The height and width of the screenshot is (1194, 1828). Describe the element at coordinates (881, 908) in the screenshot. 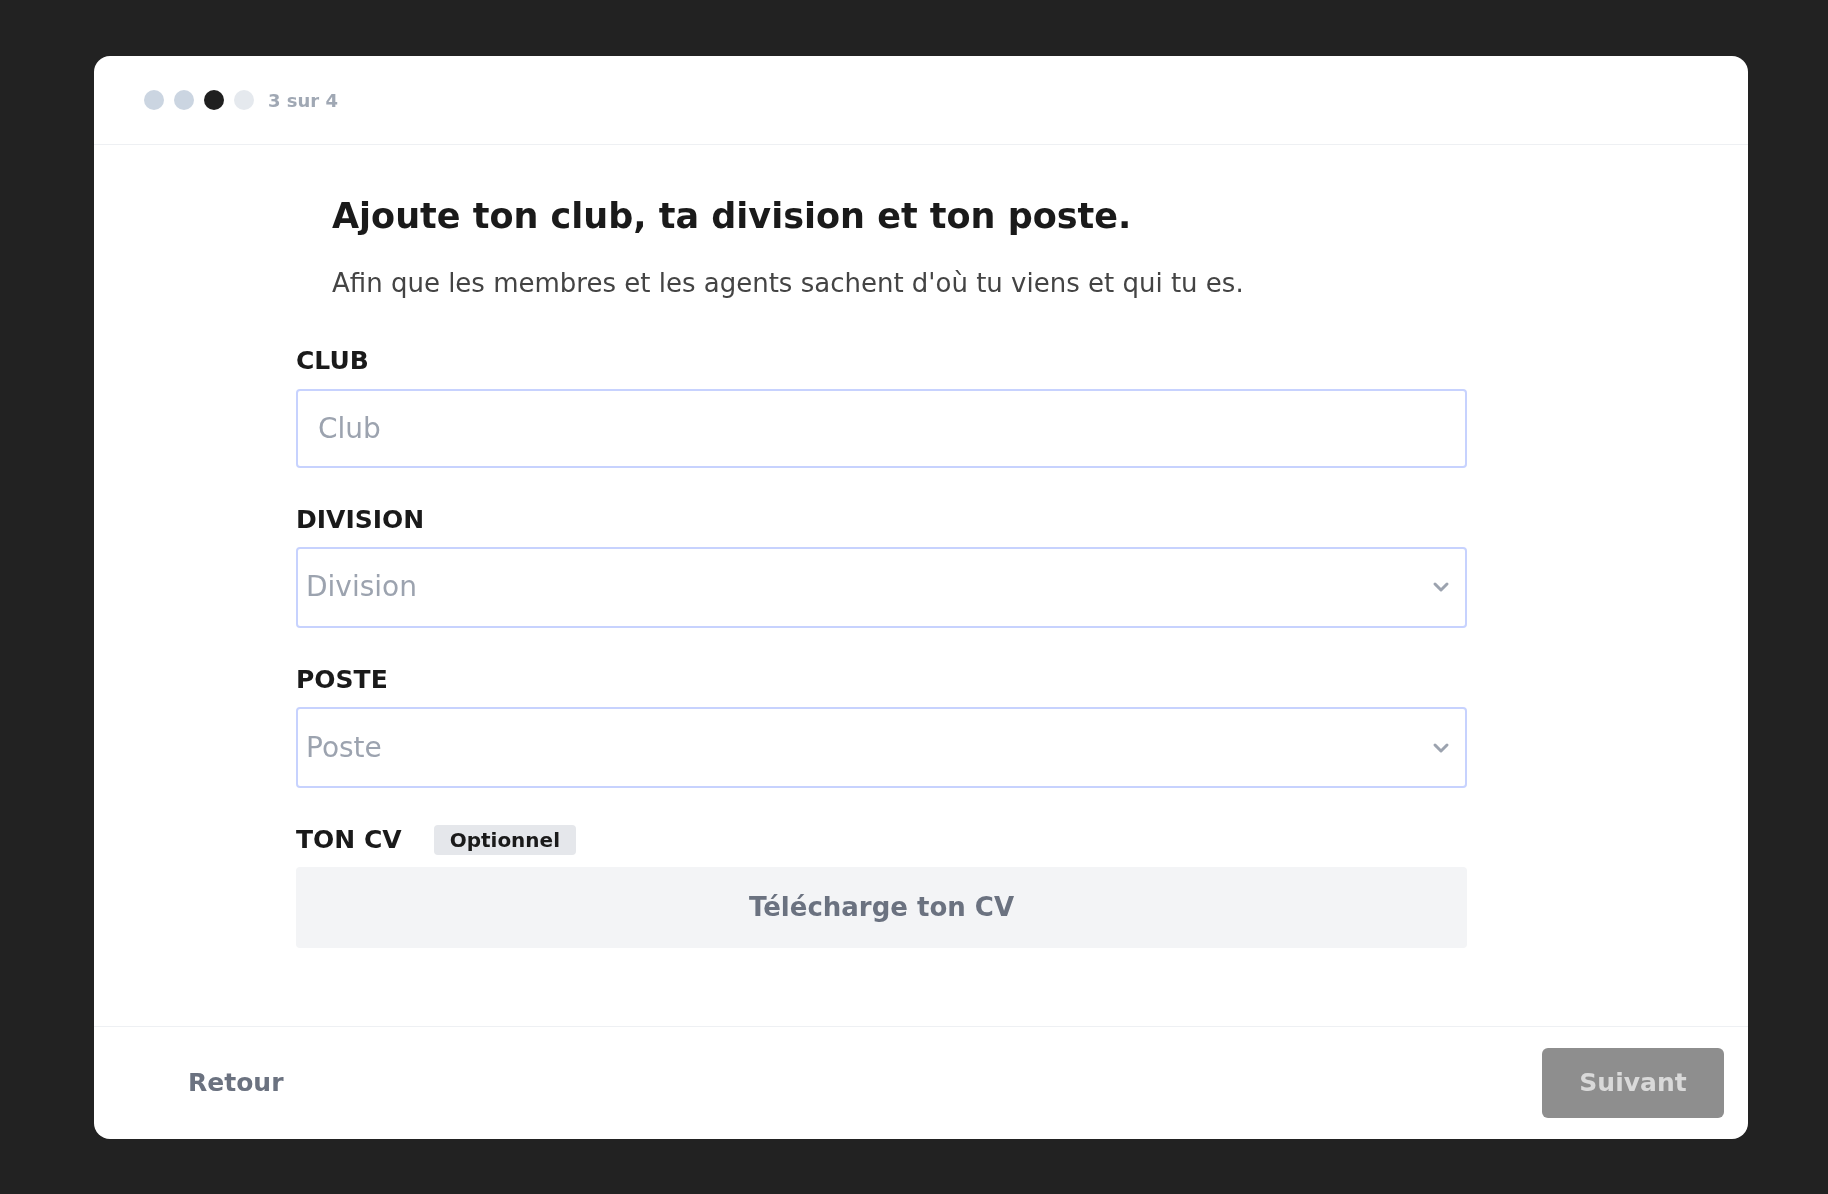

I see `upload-button: Télécharge ton CV` at that location.